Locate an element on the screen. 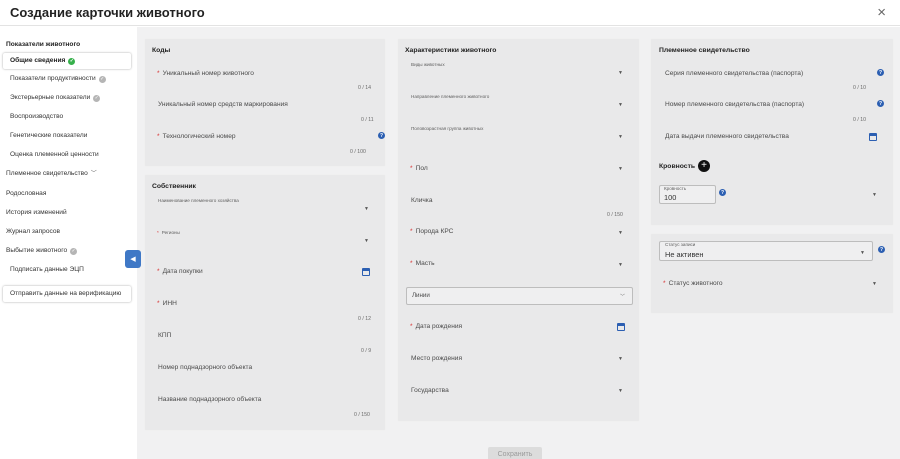  record-status-select: Статус записи Не активен ▼ is located at coordinates (766, 251).